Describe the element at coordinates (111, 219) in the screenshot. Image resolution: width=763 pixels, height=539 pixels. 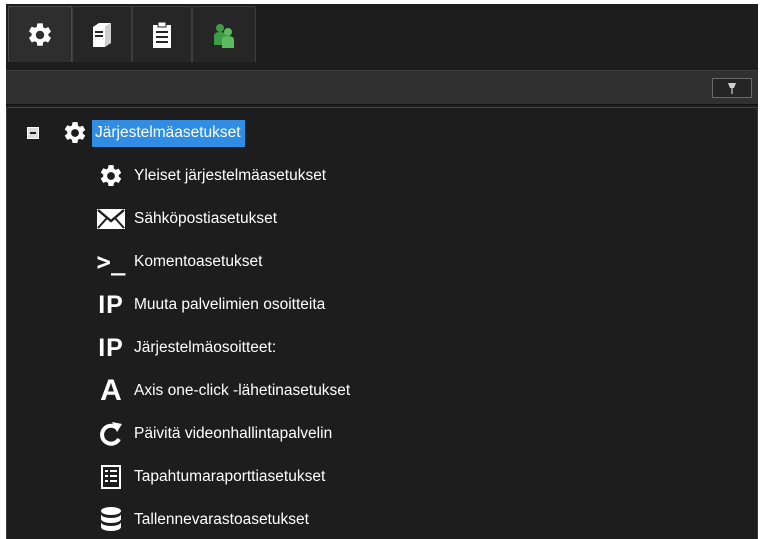
I see `envelope-icon` at that location.